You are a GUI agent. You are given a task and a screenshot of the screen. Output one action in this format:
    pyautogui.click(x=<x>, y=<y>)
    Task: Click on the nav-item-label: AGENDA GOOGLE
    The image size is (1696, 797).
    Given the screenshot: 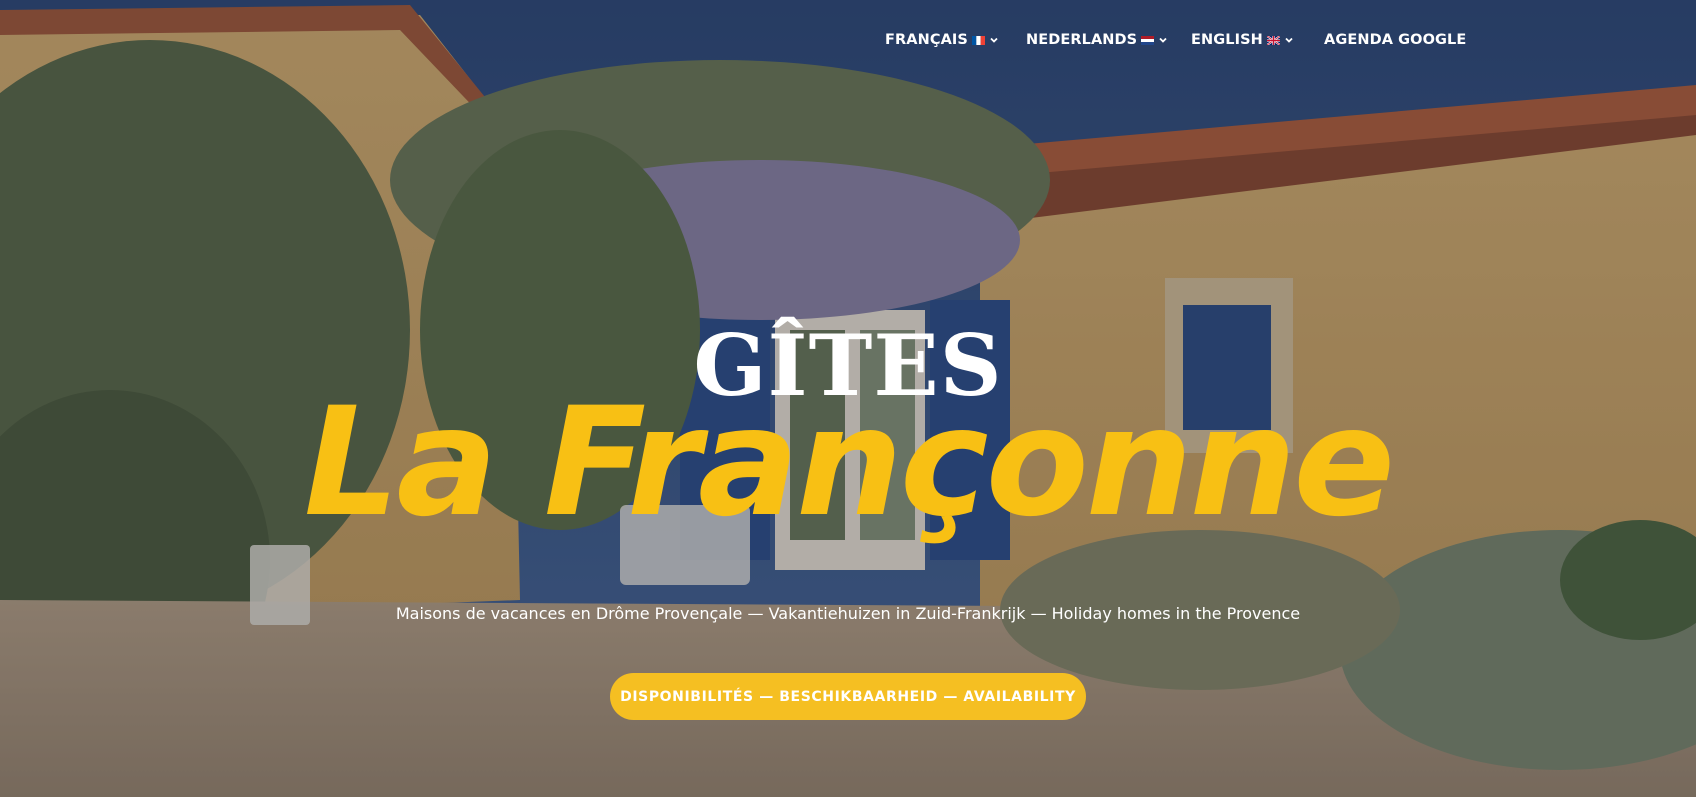 What is the action you would take?
    pyautogui.click(x=1395, y=40)
    